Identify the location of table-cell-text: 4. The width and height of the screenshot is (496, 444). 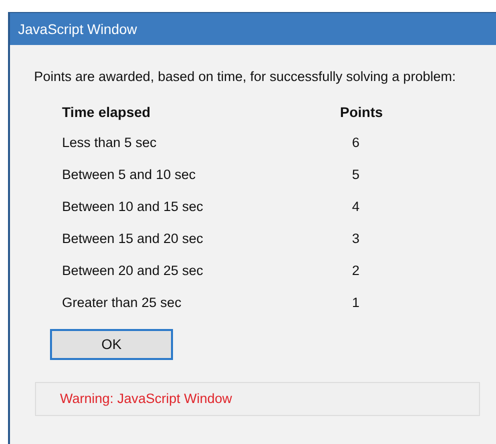
(356, 207).